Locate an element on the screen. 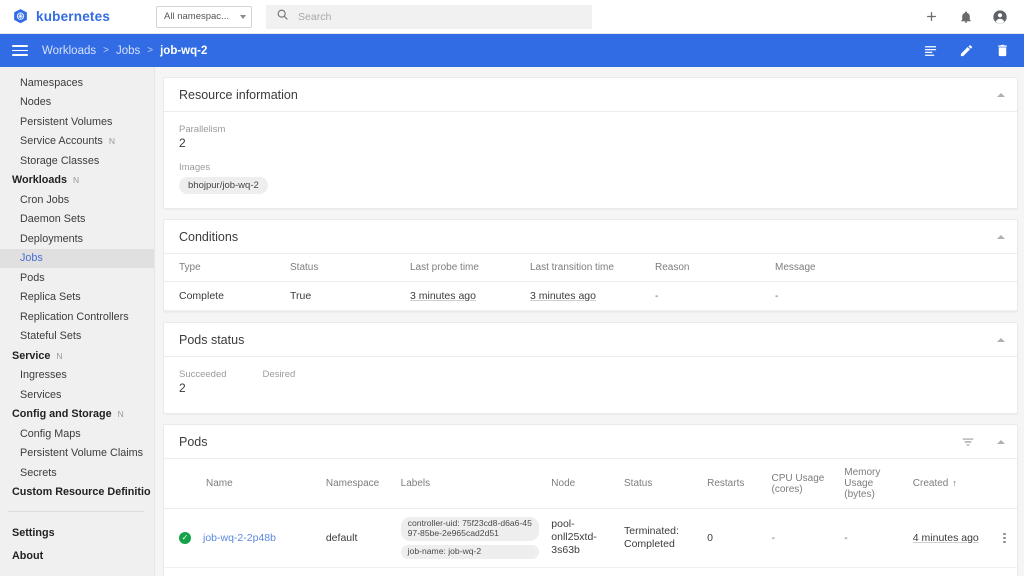  parallelism-value: 2 is located at coordinates (182, 143).